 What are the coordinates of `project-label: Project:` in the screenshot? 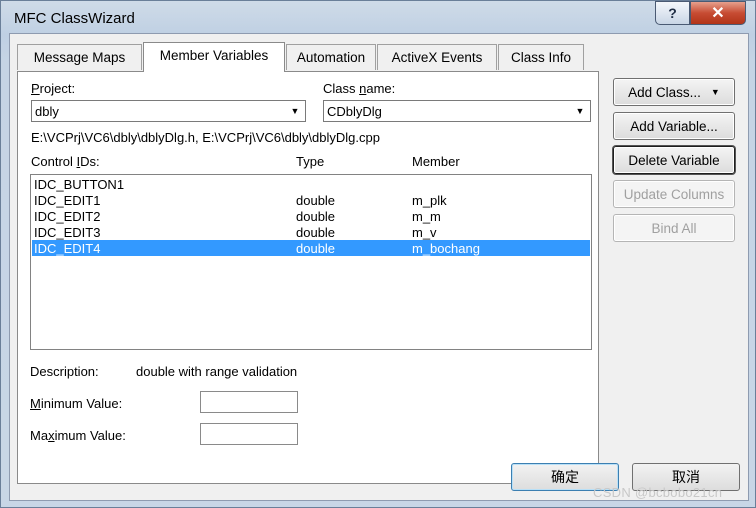 It's located at (53, 88).